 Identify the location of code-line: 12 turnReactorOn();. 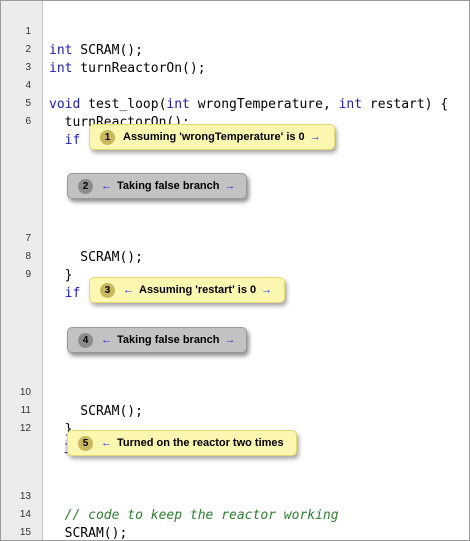
(235, 428).